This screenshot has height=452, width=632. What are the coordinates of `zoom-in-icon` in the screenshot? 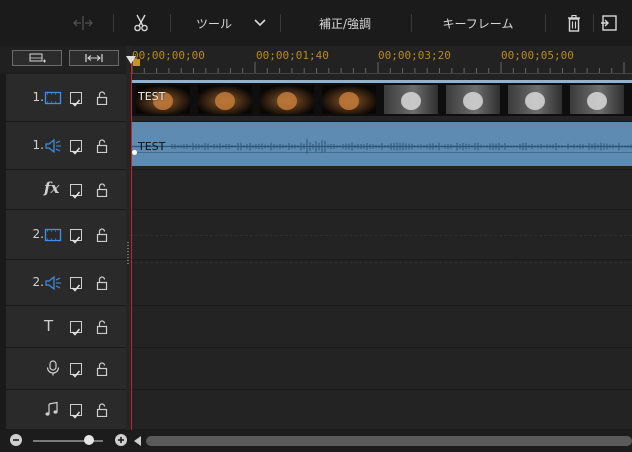 It's located at (121, 440).